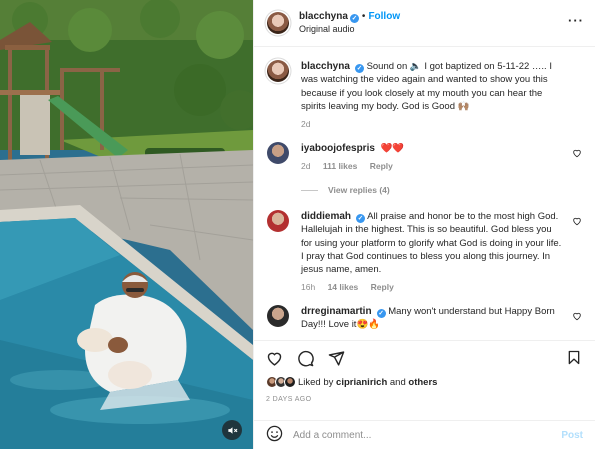  What do you see at coordinates (340, 166) in the screenshot?
I see `comment-likes: 111 likes` at bounding box center [340, 166].